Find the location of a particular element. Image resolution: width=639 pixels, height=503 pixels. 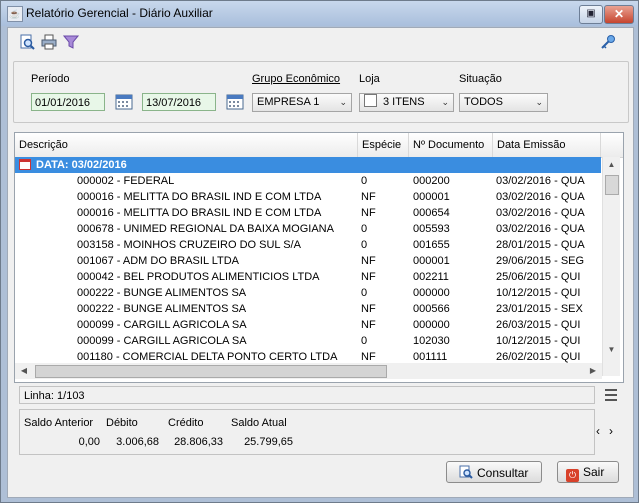

cell-desc: 000002 - FEDERAL is located at coordinates (126, 181).